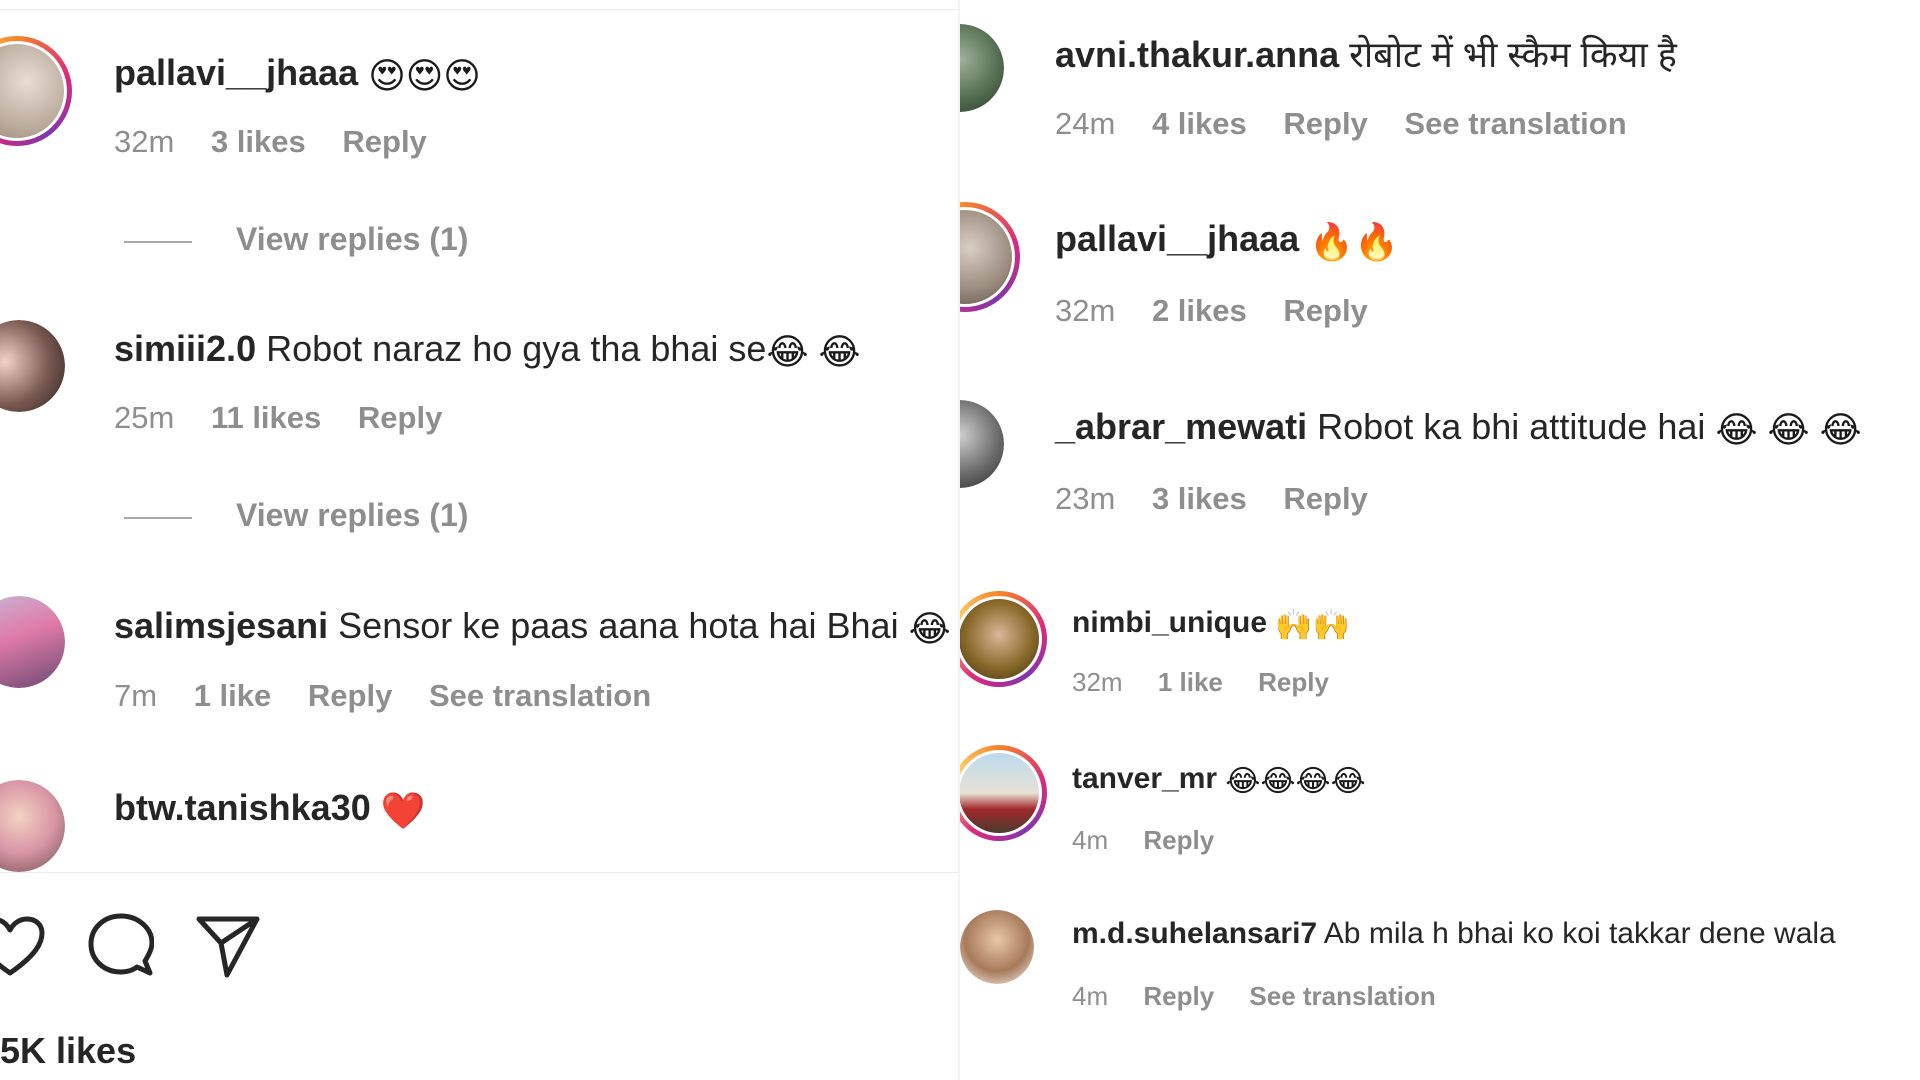 This screenshot has height=1080, width=1920. I want to click on comment-time: 24m, so click(1085, 123).